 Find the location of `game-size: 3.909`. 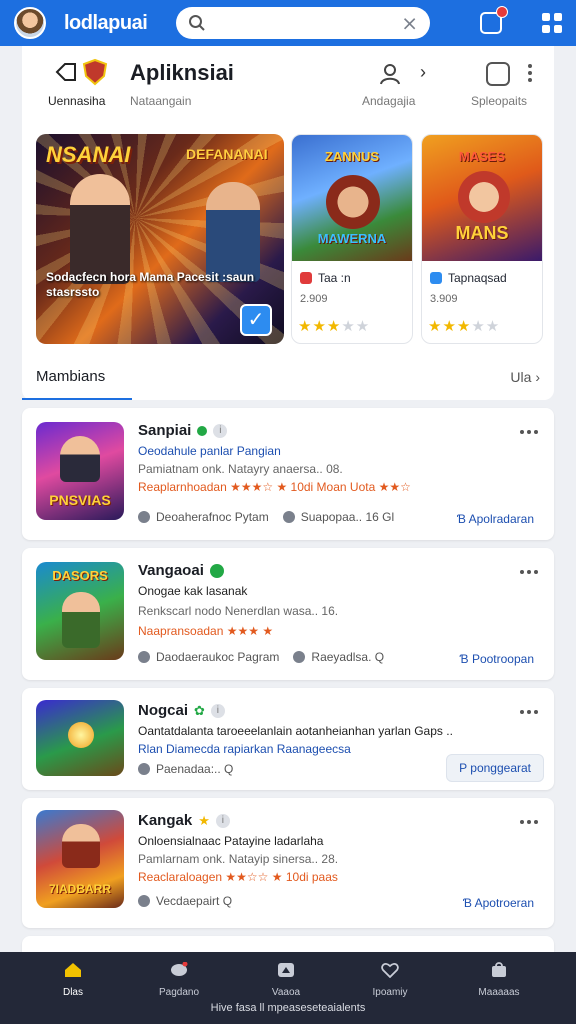

game-size: 3.909 is located at coordinates (444, 299).